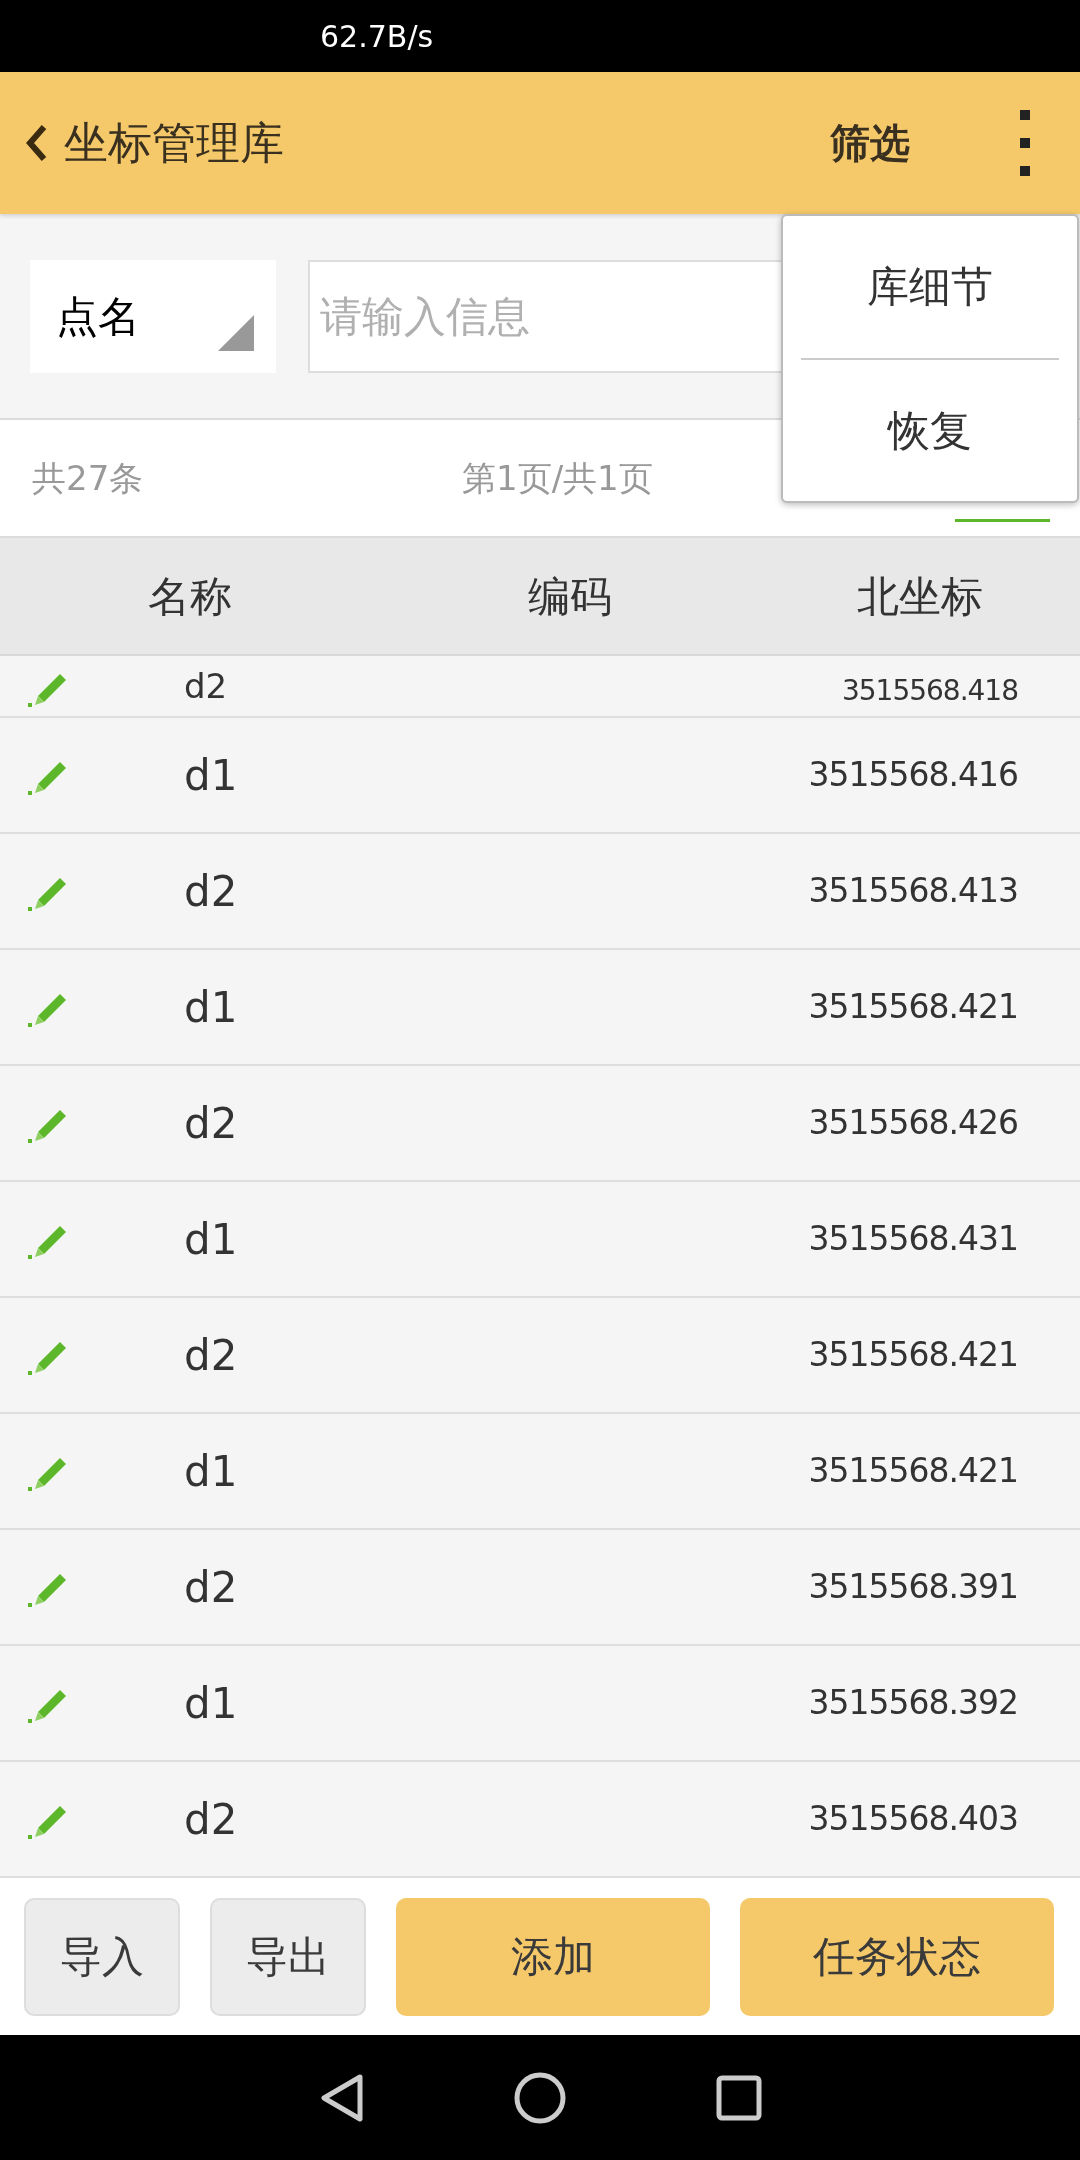 This screenshot has height=2160, width=1080. What do you see at coordinates (897, 1956) in the screenshot?
I see `action-button: 任务状态` at bounding box center [897, 1956].